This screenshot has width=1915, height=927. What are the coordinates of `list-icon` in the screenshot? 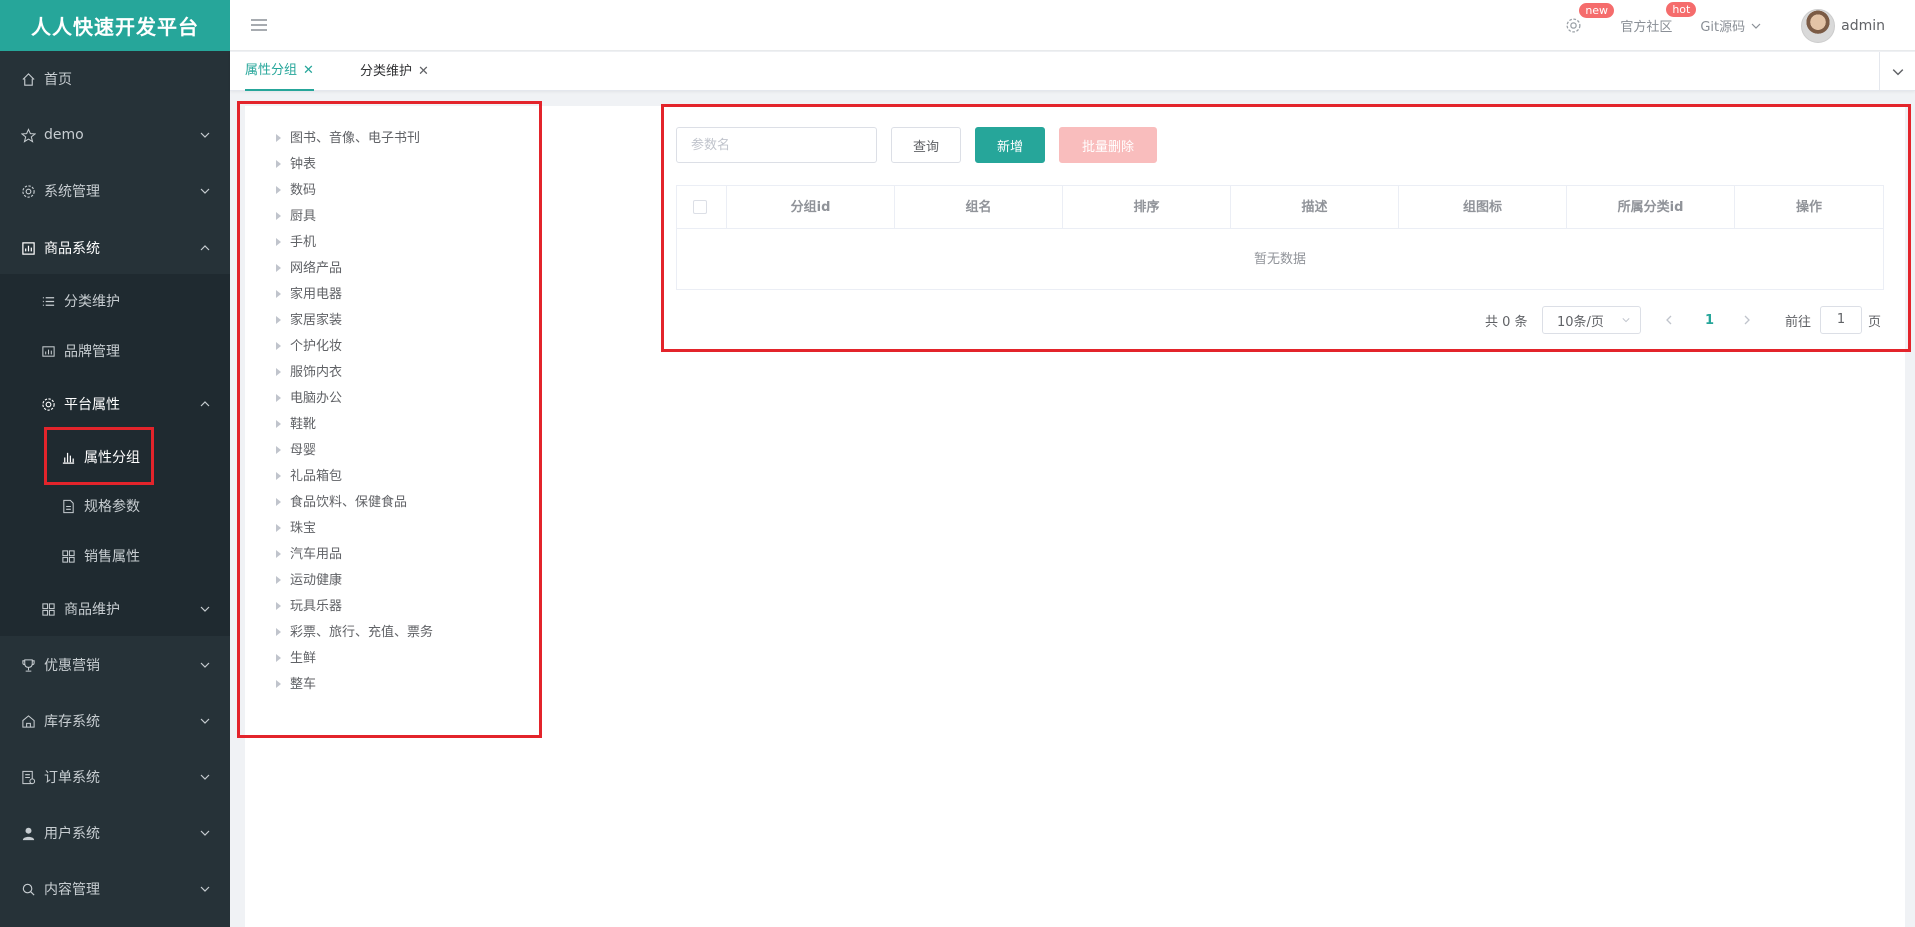 It's located at (48, 301).